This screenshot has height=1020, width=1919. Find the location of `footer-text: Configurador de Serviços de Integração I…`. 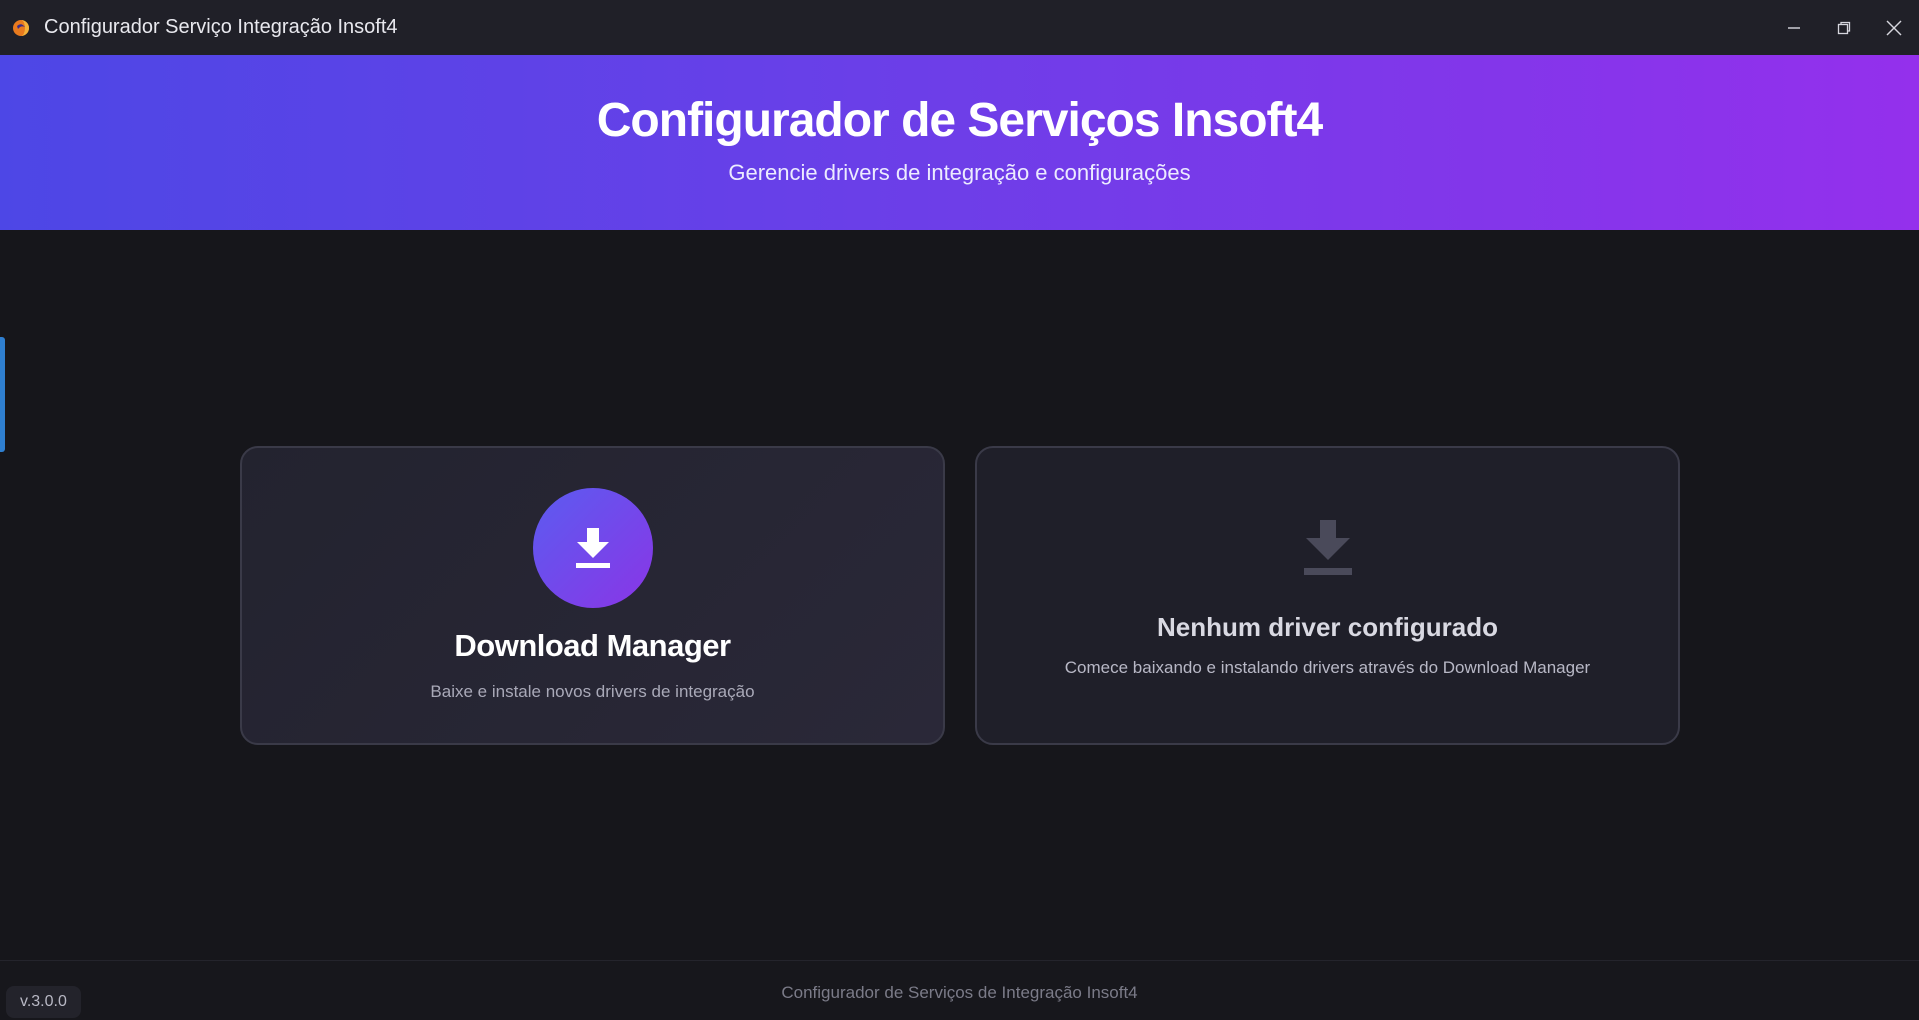

footer-text: Configurador de Serviços de Integração I… is located at coordinates (959, 992).